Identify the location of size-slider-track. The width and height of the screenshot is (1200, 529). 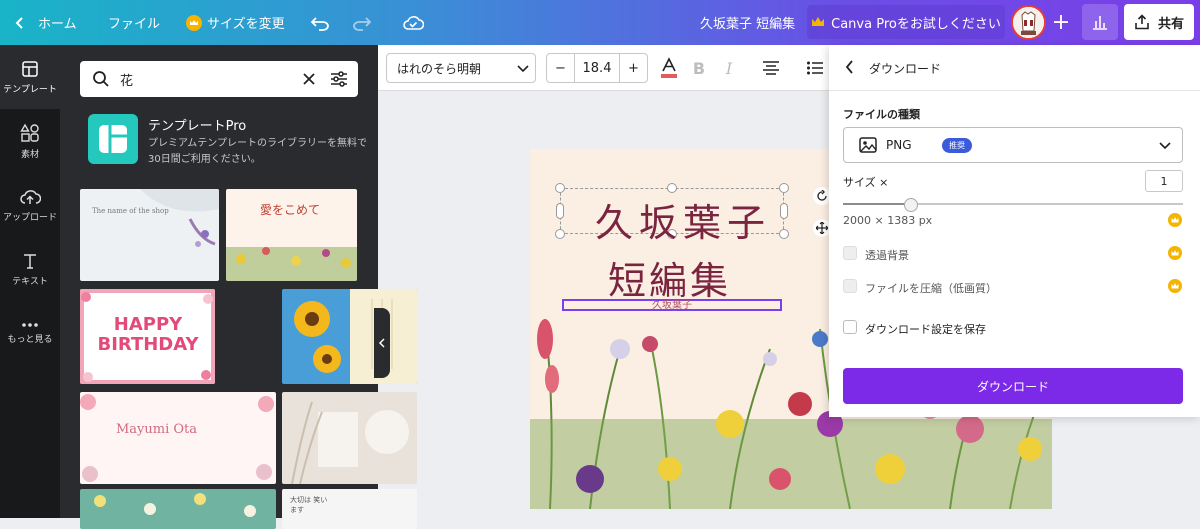
(1013, 204).